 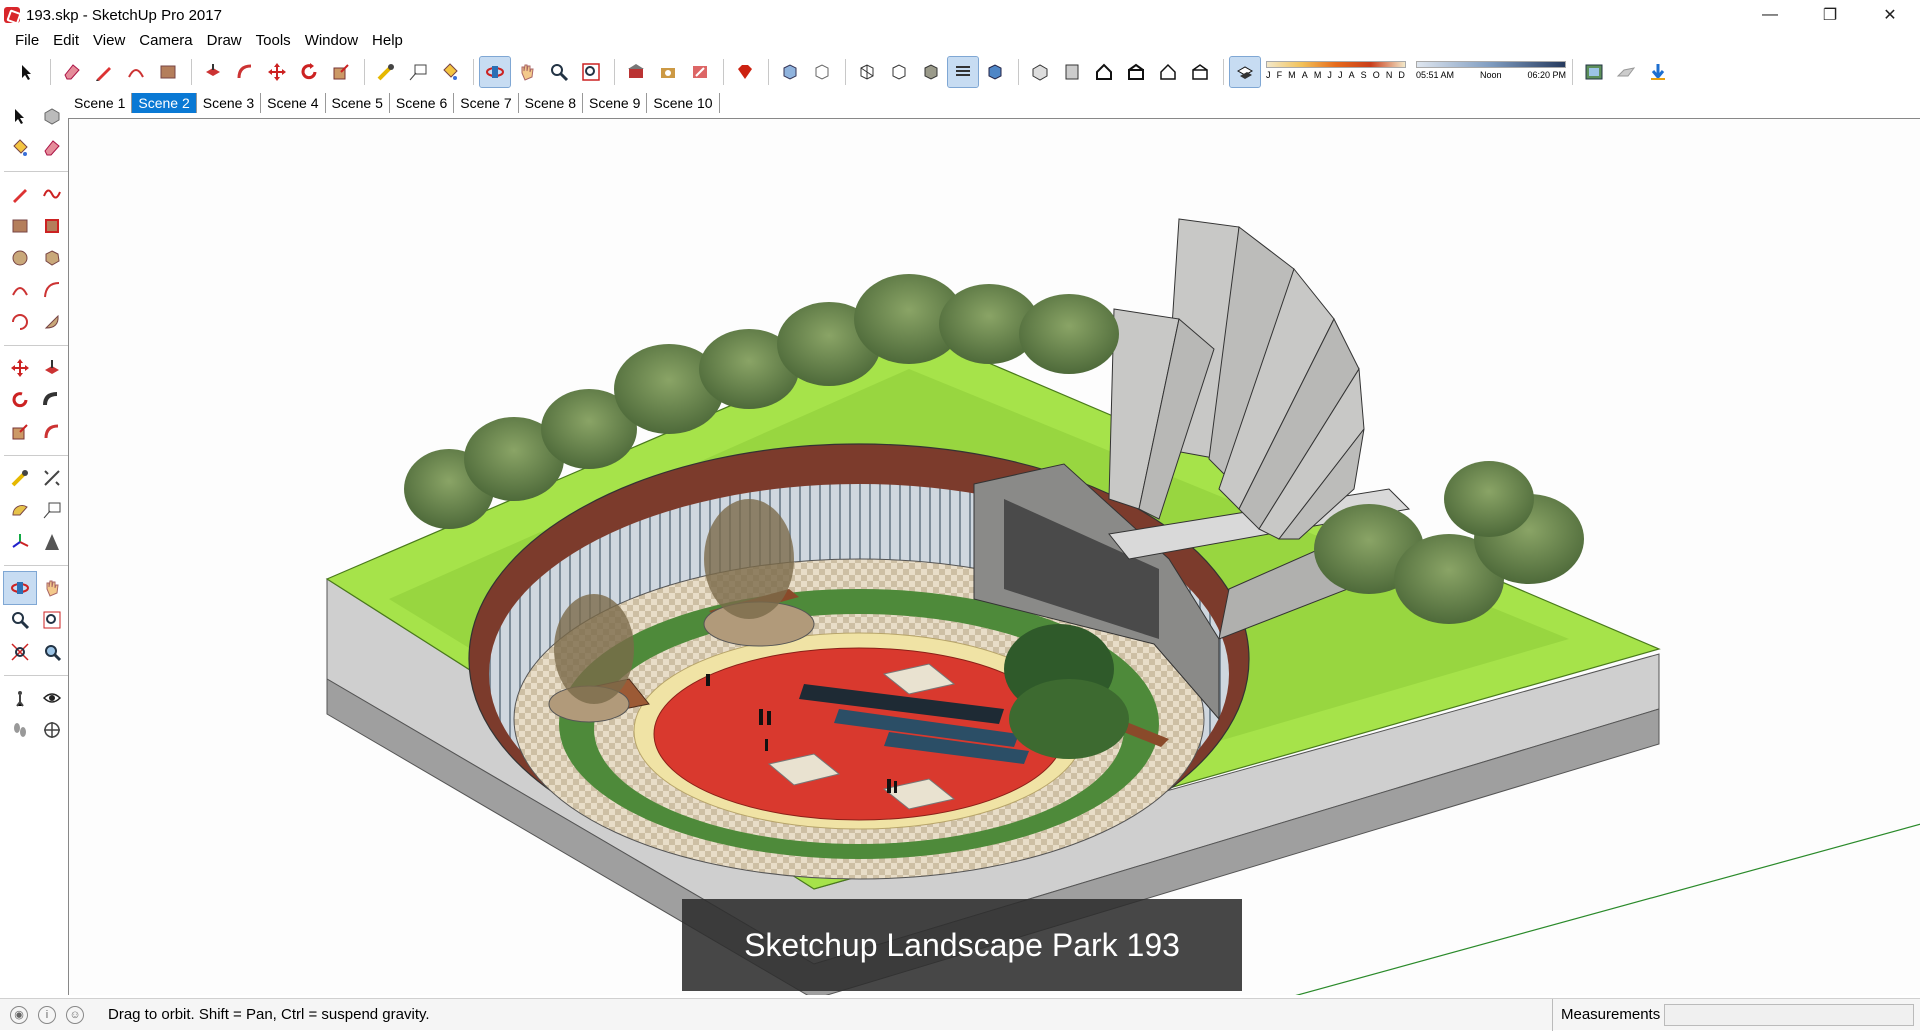 What do you see at coordinates (1104, 72) in the screenshot?
I see `front-view-button` at bounding box center [1104, 72].